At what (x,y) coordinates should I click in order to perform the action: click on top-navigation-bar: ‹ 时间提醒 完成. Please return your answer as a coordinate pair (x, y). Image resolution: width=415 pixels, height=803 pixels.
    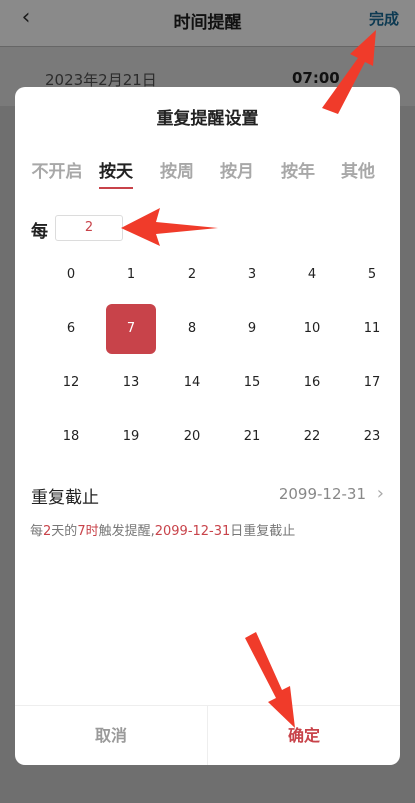
    Looking at the image, I should click on (207, 23).